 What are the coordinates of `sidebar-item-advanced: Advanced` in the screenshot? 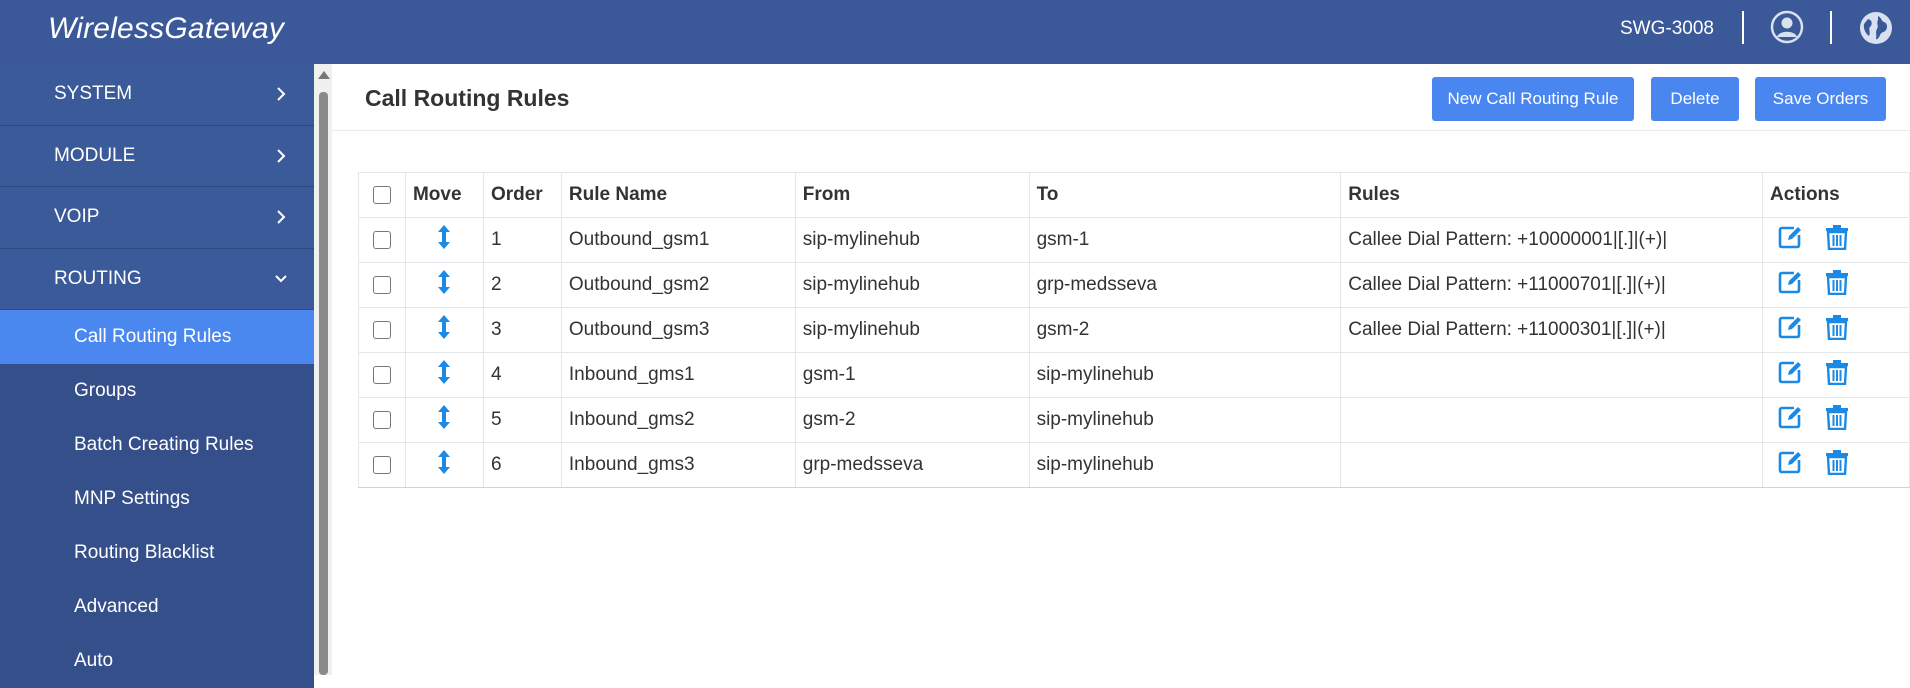 It's located at (157, 607).